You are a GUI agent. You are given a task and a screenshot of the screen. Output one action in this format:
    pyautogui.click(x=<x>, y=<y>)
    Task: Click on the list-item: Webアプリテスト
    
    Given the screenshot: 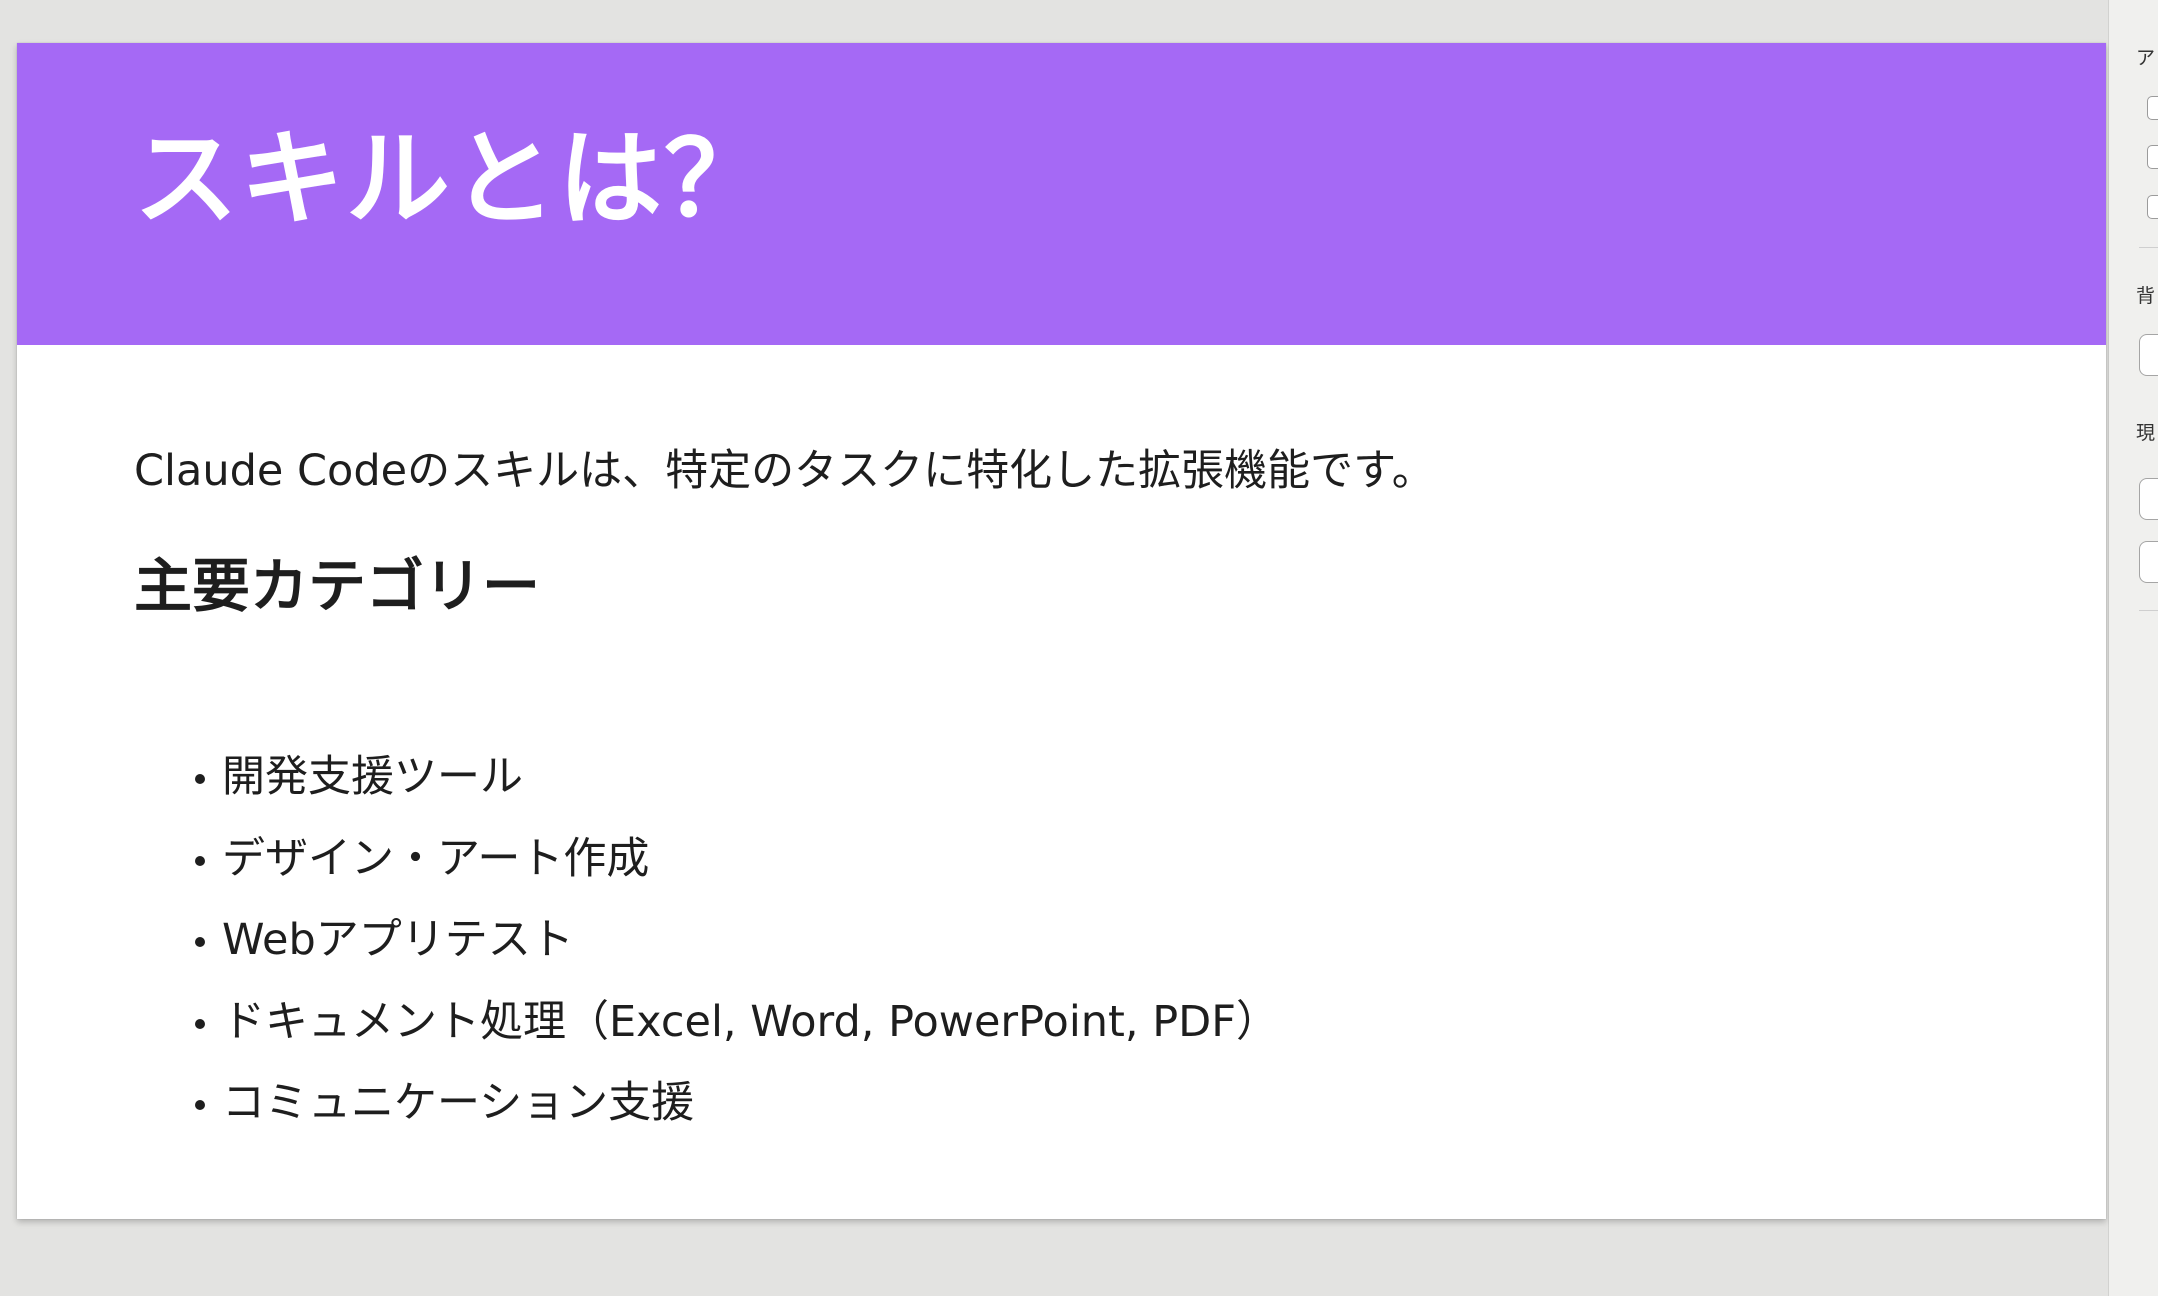 What is the action you would take?
    pyautogui.click(x=706, y=941)
    